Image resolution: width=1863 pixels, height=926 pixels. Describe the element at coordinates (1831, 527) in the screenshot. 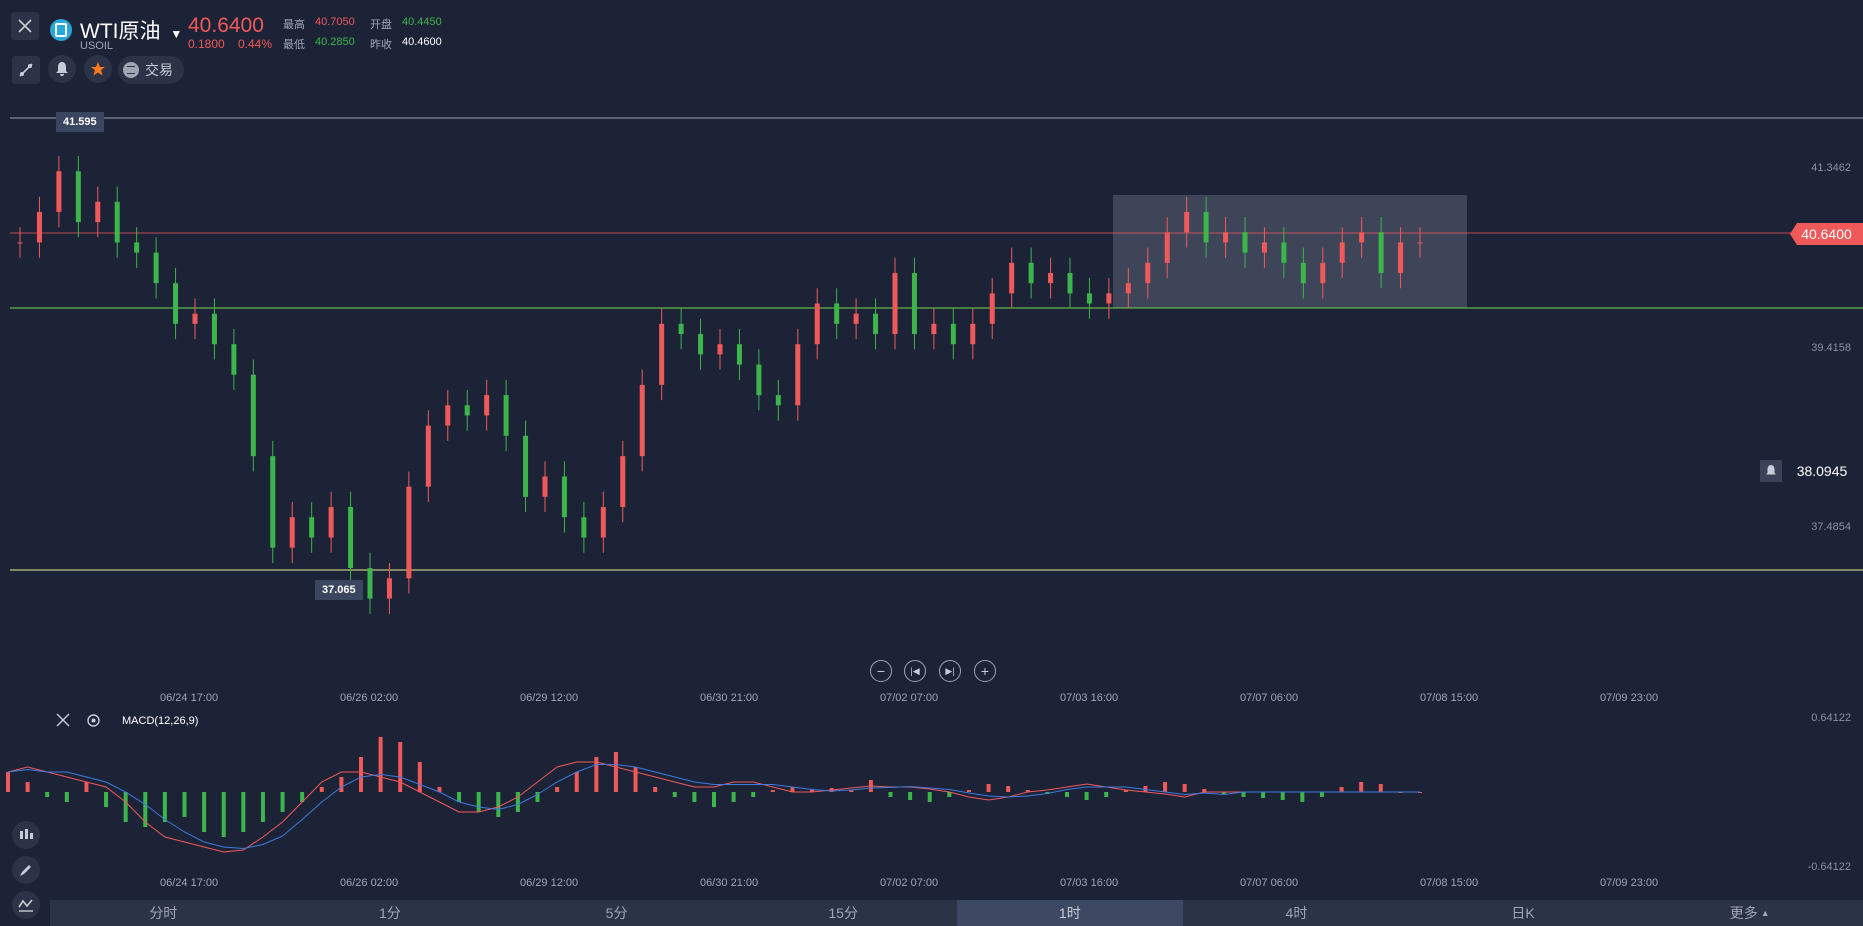

I see `y-tick: 37.4854` at that location.